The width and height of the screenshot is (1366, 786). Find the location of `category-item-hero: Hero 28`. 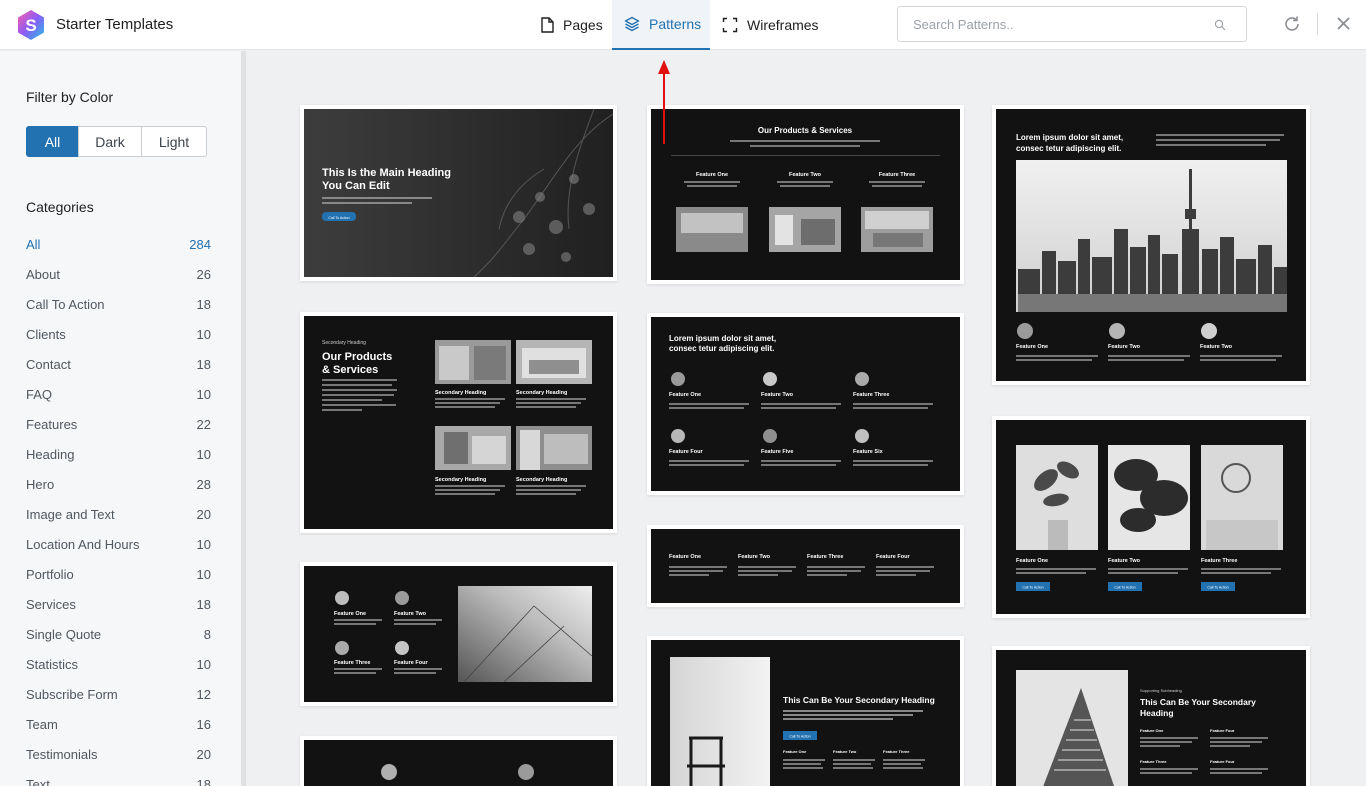

category-item-hero: Hero 28 is located at coordinates (118, 484).